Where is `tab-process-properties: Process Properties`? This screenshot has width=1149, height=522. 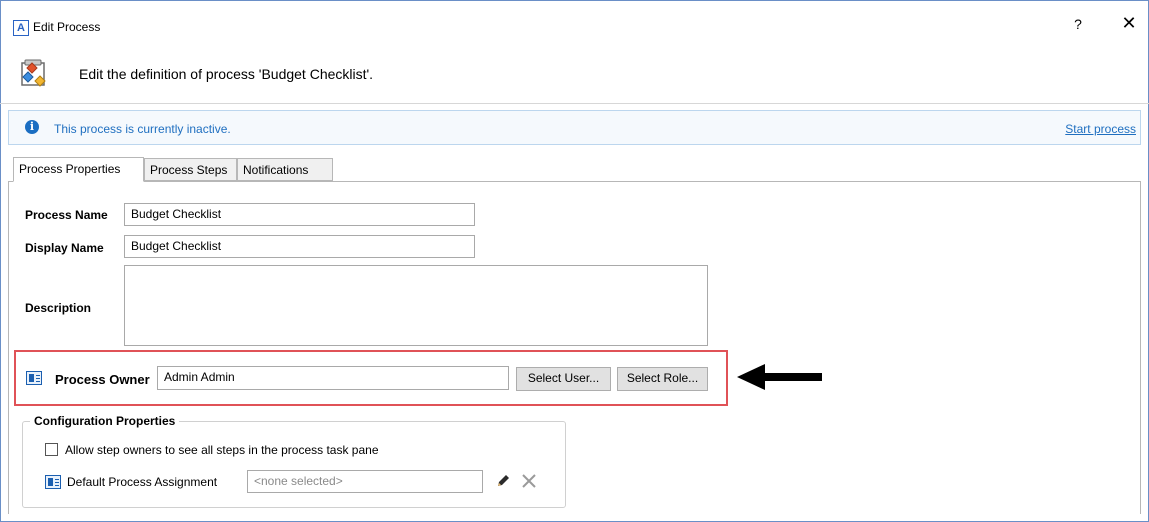
tab-process-properties: Process Properties is located at coordinates (78, 169).